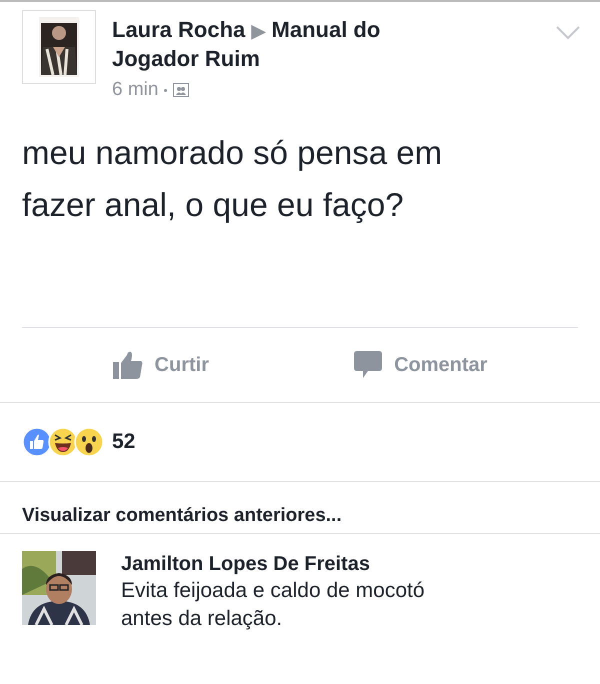  What do you see at coordinates (127, 365) in the screenshot?
I see `thumbs-up-icon` at bounding box center [127, 365].